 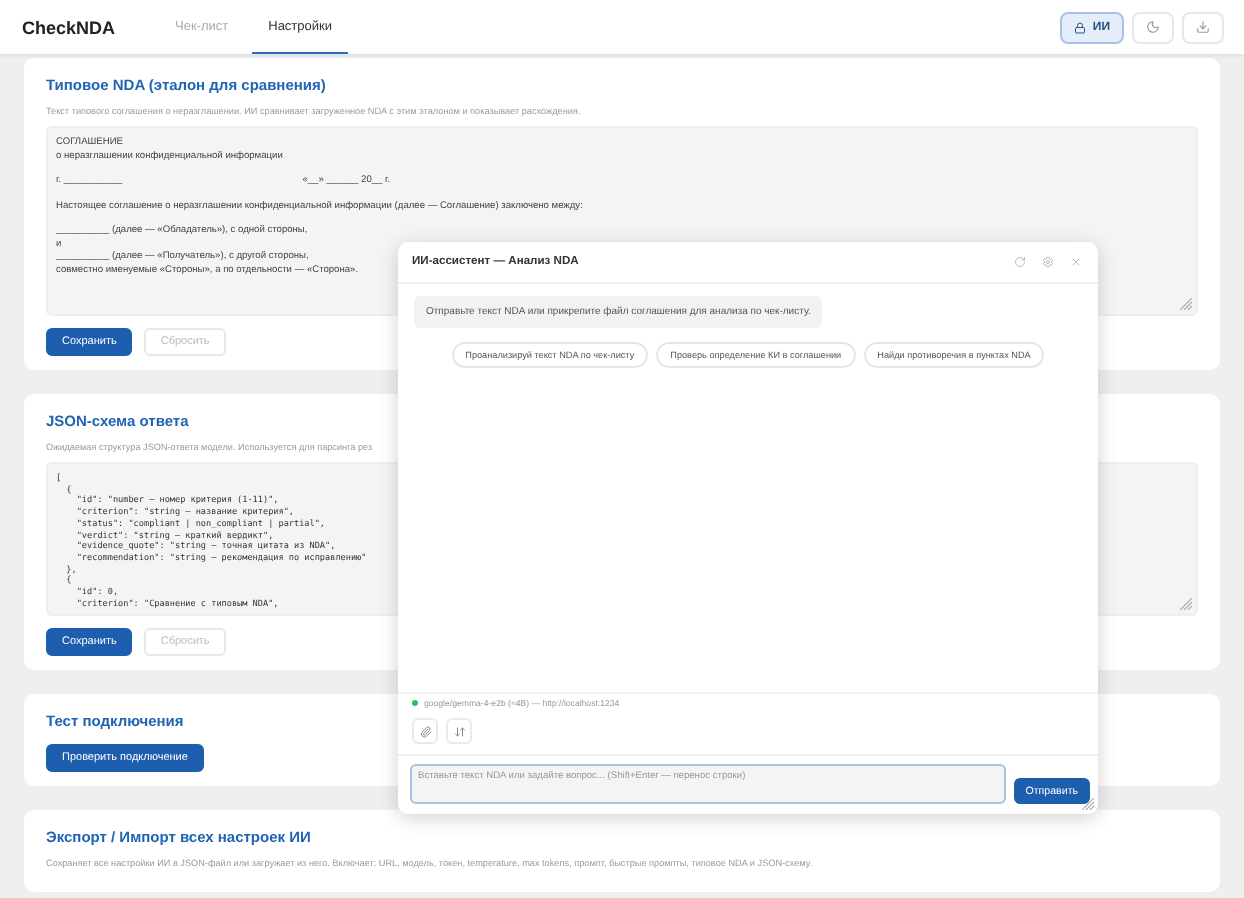 I want to click on theme-button, so click(x=1153, y=27).